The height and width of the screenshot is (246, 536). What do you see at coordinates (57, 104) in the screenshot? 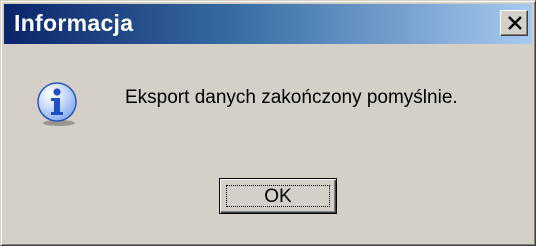
I see `information-icon` at bounding box center [57, 104].